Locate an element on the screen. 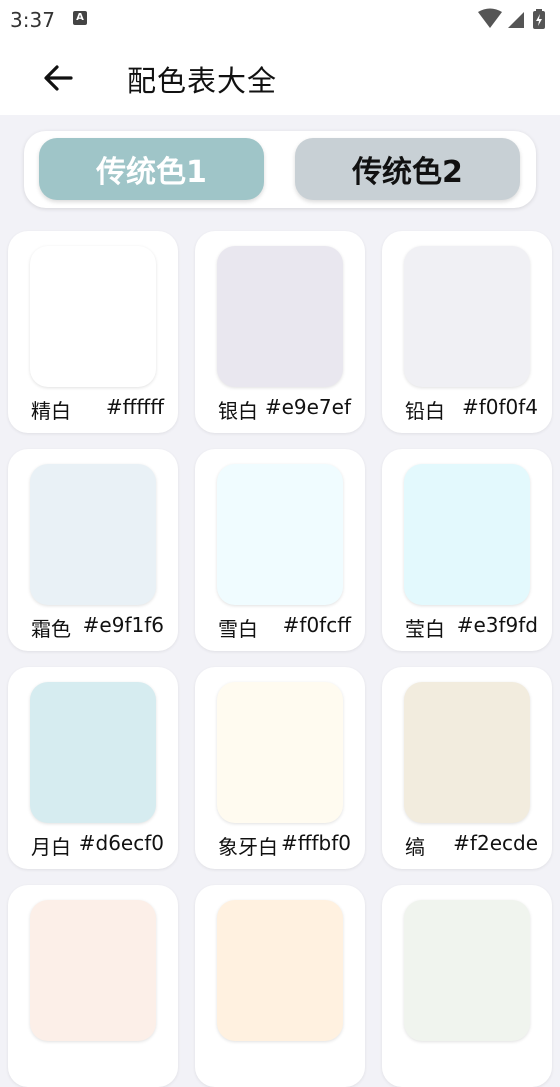 The height and width of the screenshot is (1087, 560). color-hex: #fffbf0 is located at coordinates (315, 843).